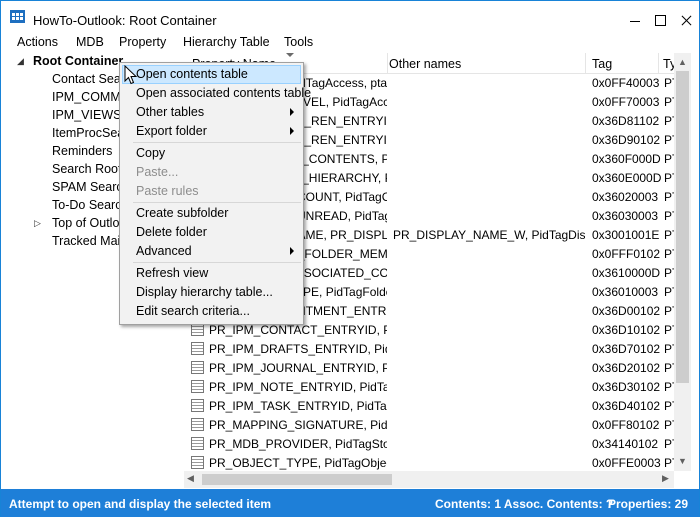 Image resolution: width=700 pixels, height=517 pixels. Describe the element at coordinates (648, 504) in the screenshot. I see `status-properties: Properties: 29` at that location.